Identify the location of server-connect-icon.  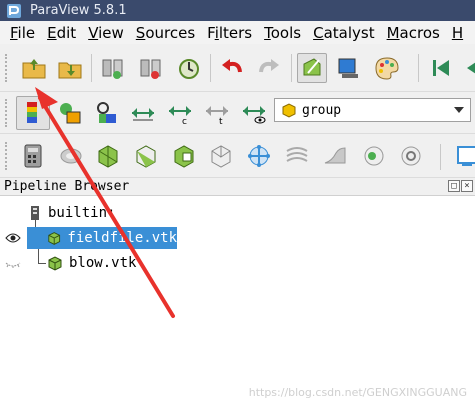
(112, 69).